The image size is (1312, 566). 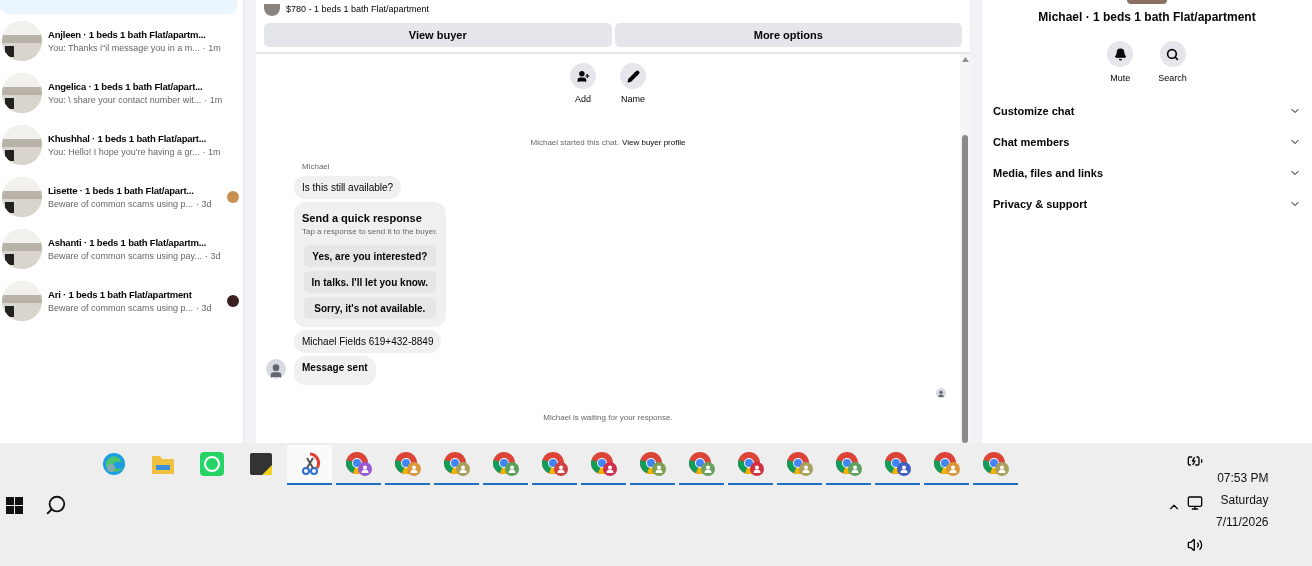 What do you see at coordinates (574, 142) in the screenshot?
I see `chat-start-notice: Michael started this chat.` at bounding box center [574, 142].